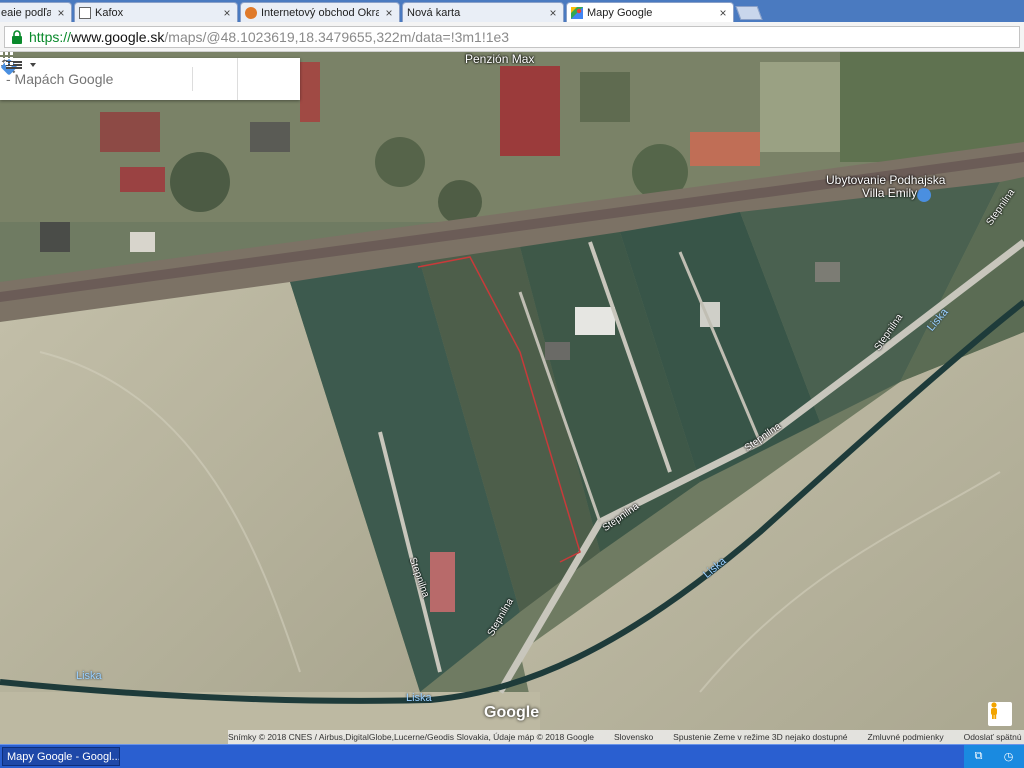 Image resolution: width=1024 pixels, height=768 pixels. What do you see at coordinates (1000, 714) in the screenshot?
I see `street-view-button` at bounding box center [1000, 714].